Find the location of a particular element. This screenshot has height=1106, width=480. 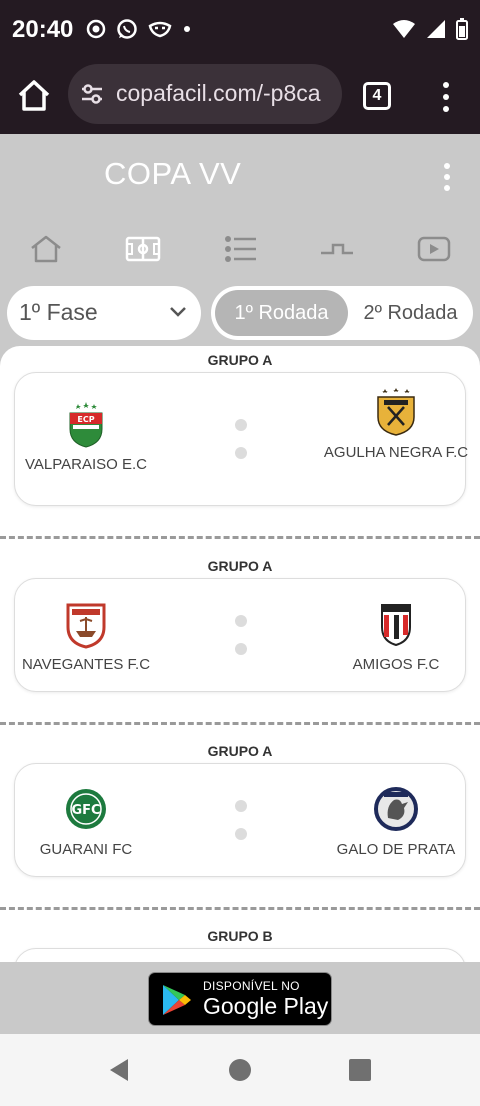

system-nav-bar is located at coordinates (240, 1070).